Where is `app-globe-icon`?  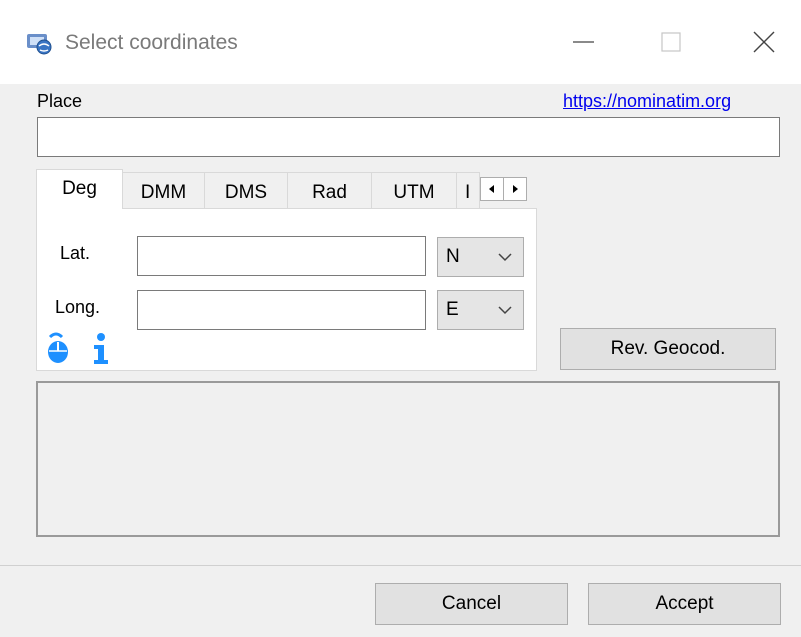
app-globe-icon is located at coordinates (39, 43).